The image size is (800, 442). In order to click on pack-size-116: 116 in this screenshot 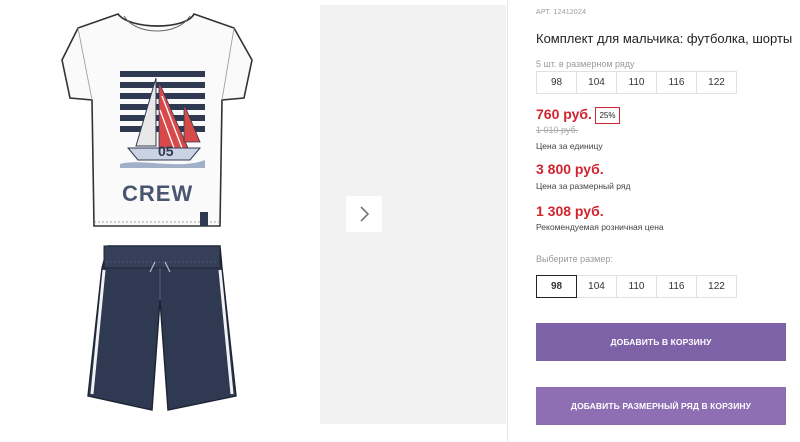, I will do `click(676, 82)`.